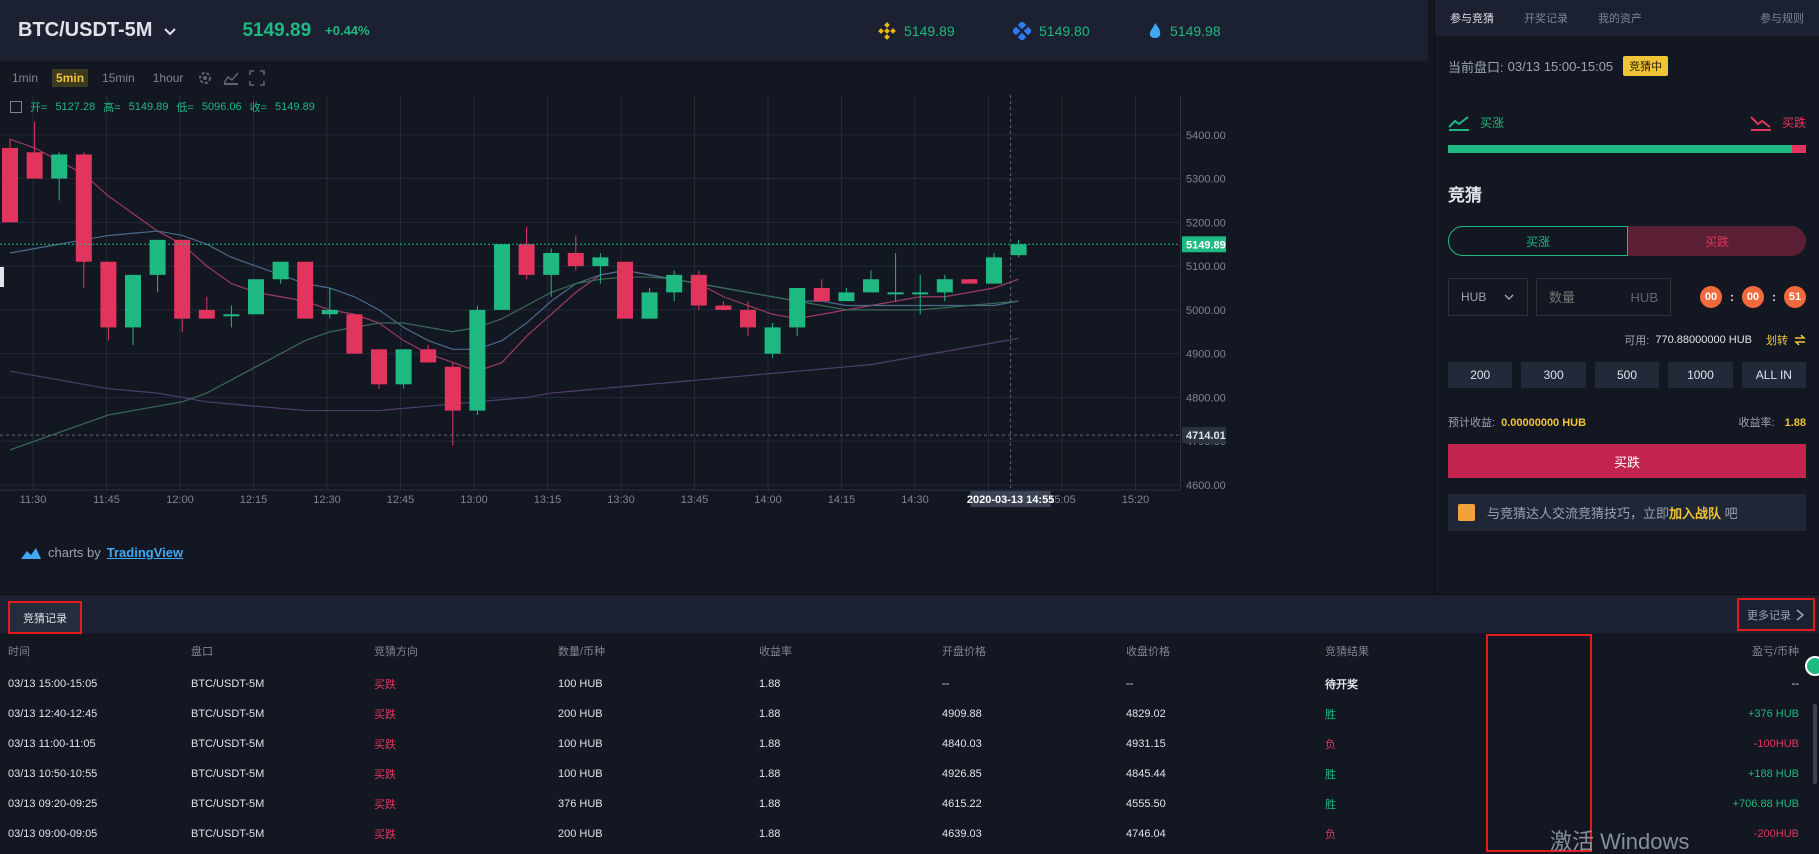  What do you see at coordinates (385, 805) in the screenshot?
I see `cell-direction: 买跌` at bounding box center [385, 805].